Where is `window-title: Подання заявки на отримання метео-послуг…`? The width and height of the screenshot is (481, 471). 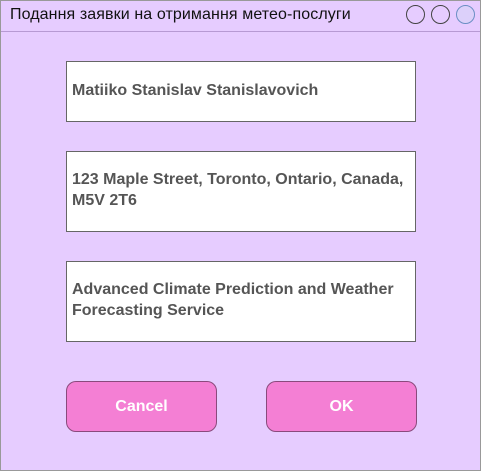 window-title: Подання заявки на отримання метео-послуг… is located at coordinates (180, 14).